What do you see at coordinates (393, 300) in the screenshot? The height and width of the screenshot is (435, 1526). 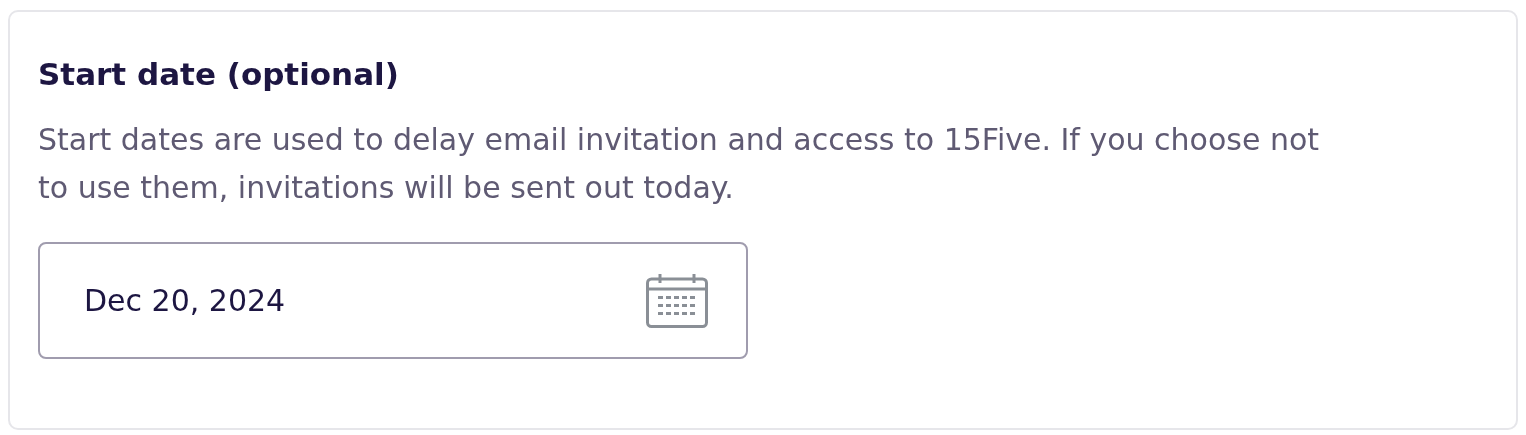 I see `date-field: Dec 20, 2024` at bounding box center [393, 300].